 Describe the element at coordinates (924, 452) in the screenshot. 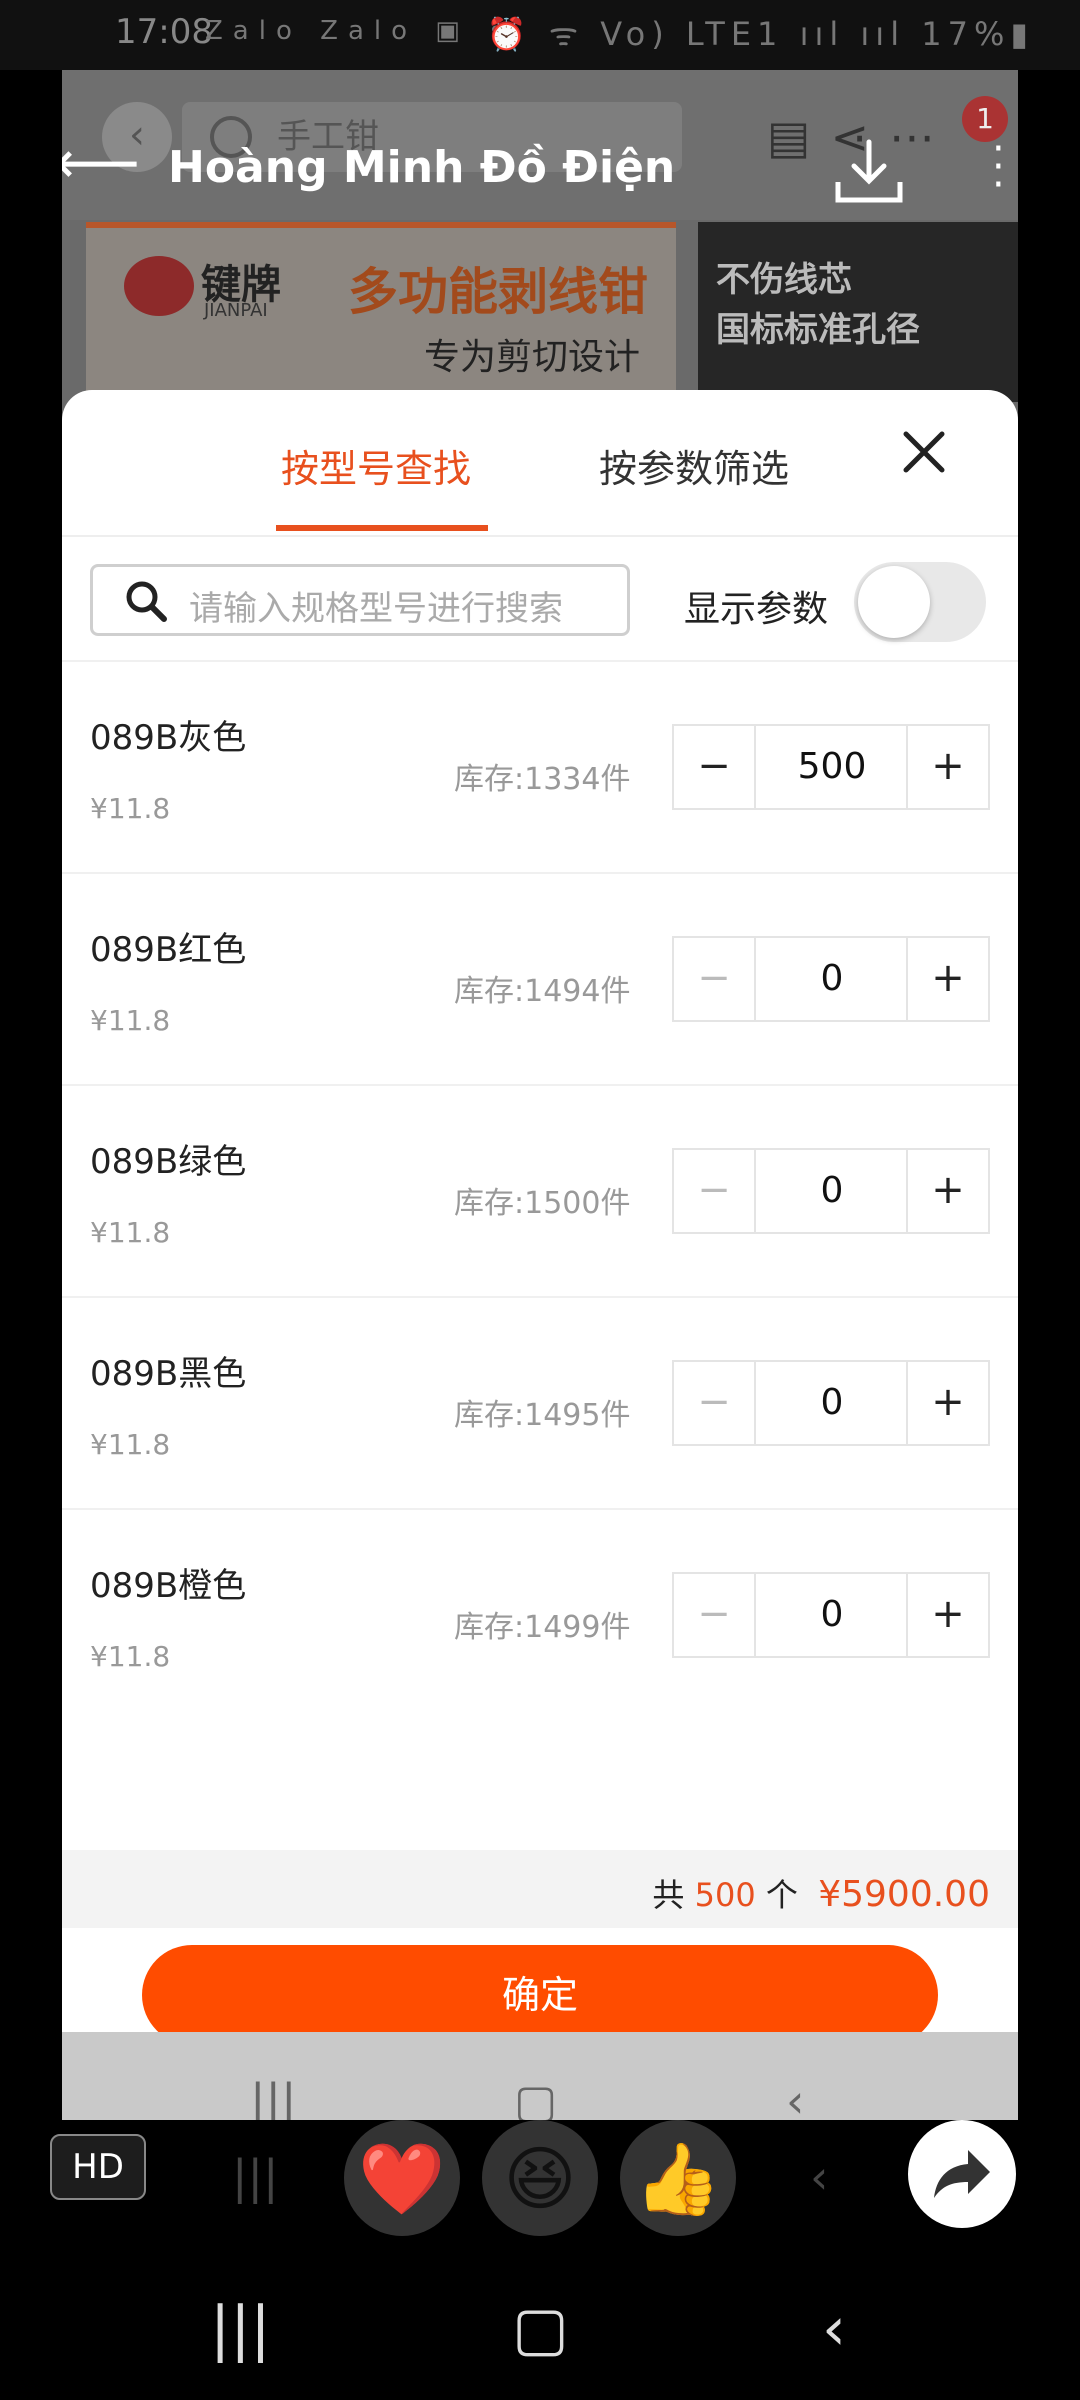

I see `close-icon` at that location.